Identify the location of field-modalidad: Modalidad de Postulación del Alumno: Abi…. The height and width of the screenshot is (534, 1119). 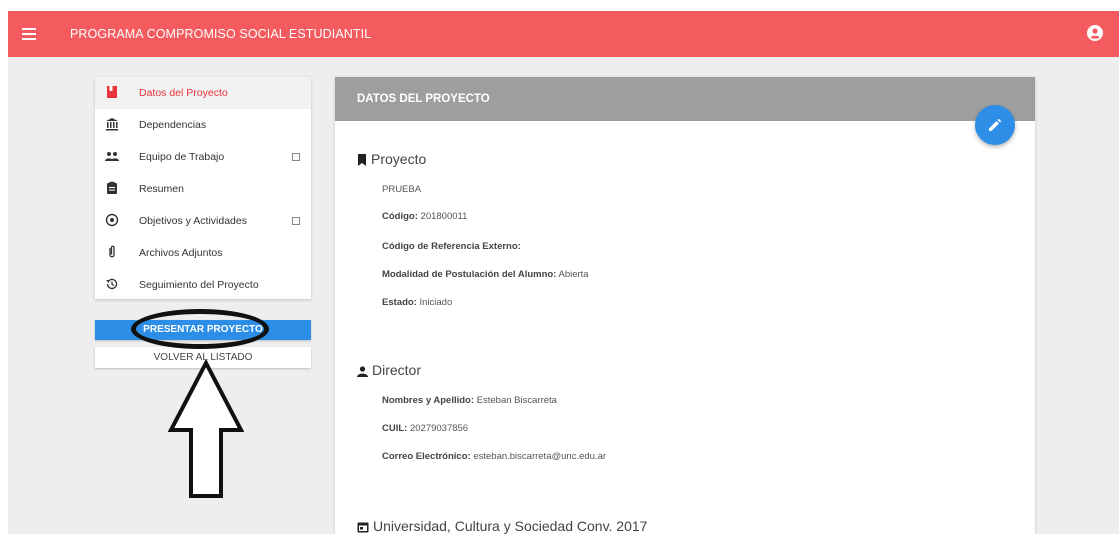
(485, 274).